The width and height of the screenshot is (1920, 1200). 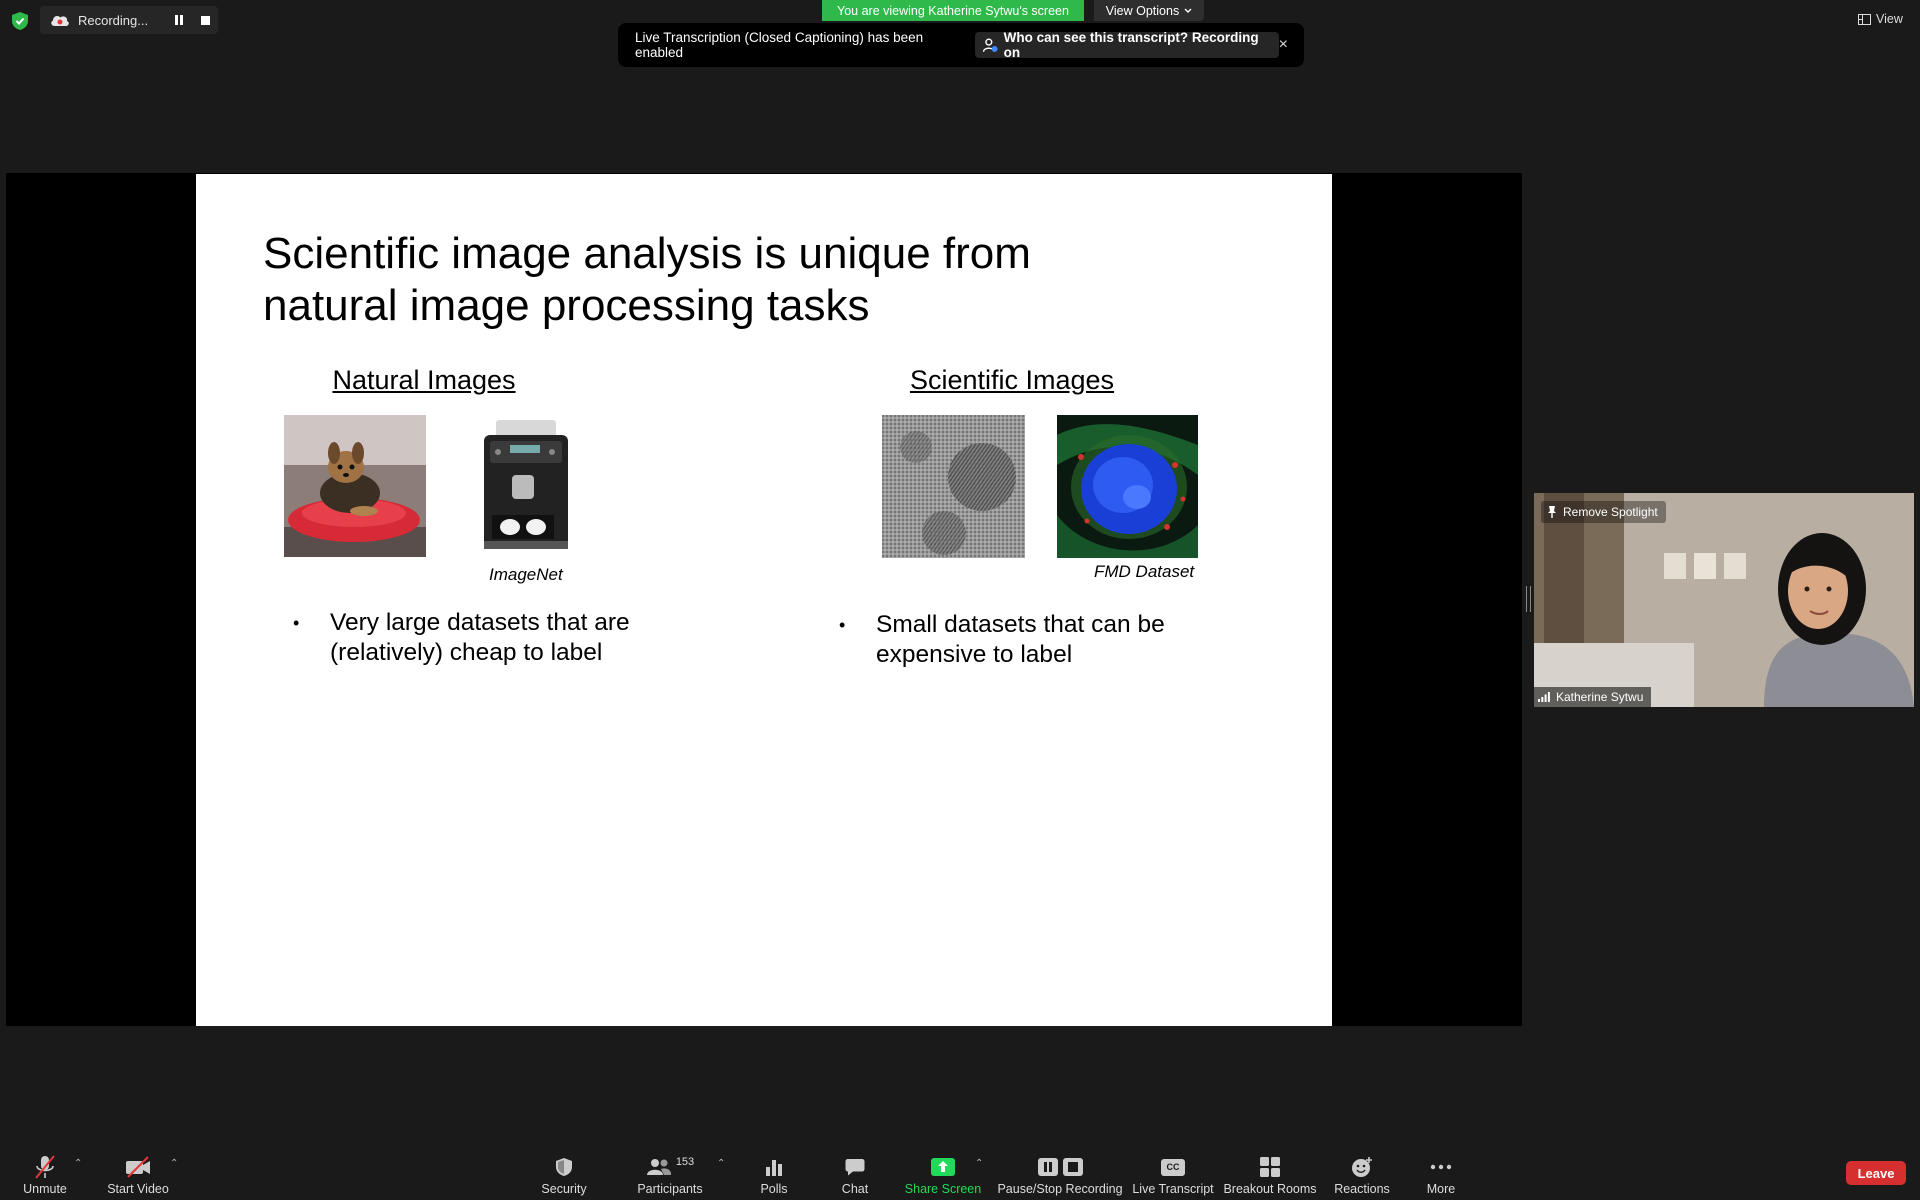 I want to click on microphone-muted-icon, so click(x=45, y=1167).